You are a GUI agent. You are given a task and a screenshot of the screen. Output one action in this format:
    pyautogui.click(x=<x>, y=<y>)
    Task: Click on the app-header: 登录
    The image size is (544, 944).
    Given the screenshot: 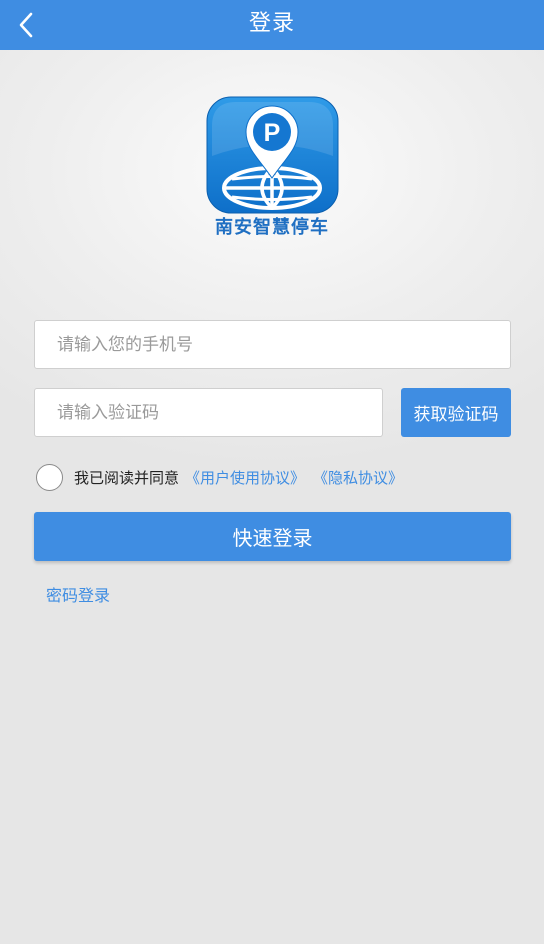 What is the action you would take?
    pyautogui.click(x=272, y=25)
    